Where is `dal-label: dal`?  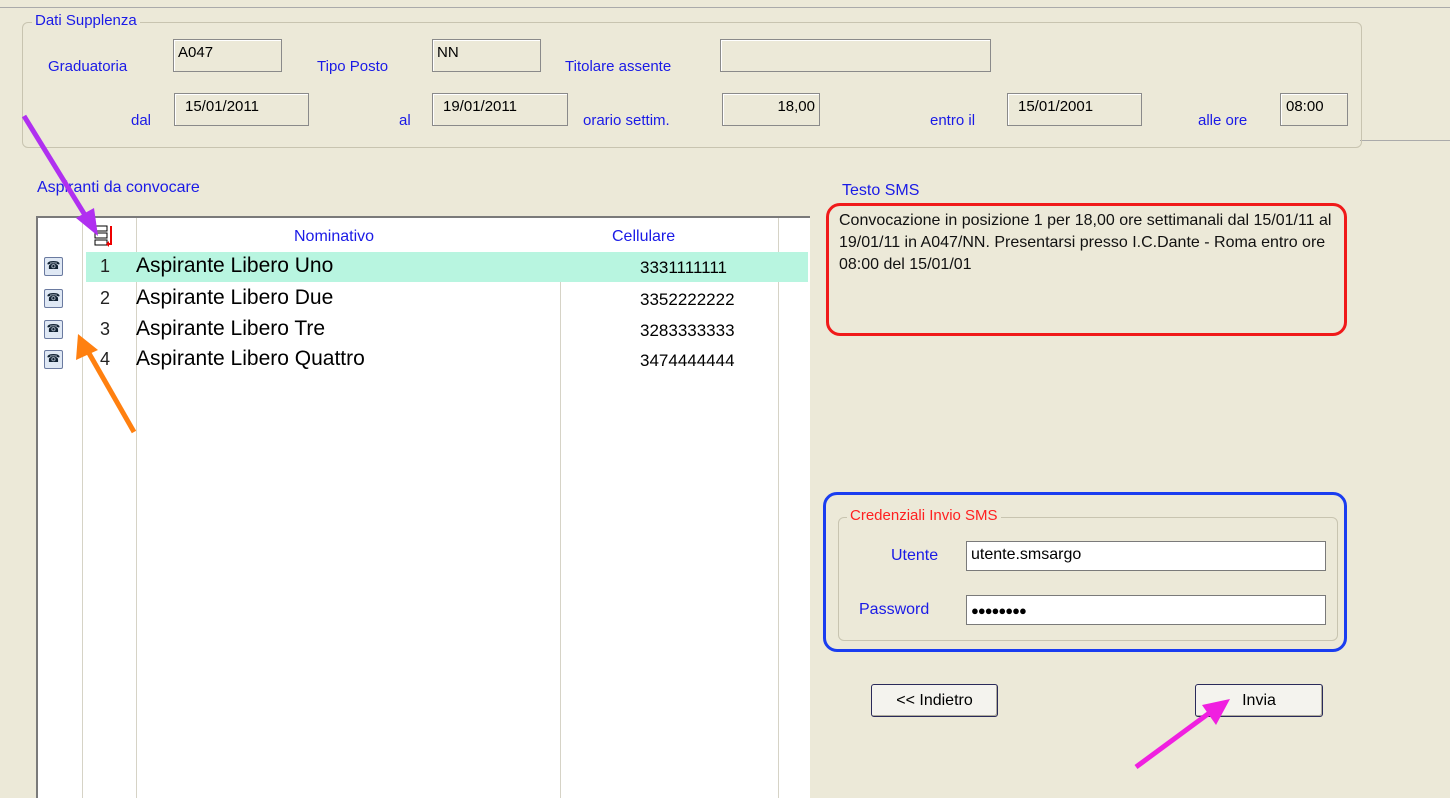 dal-label: dal is located at coordinates (141, 120).